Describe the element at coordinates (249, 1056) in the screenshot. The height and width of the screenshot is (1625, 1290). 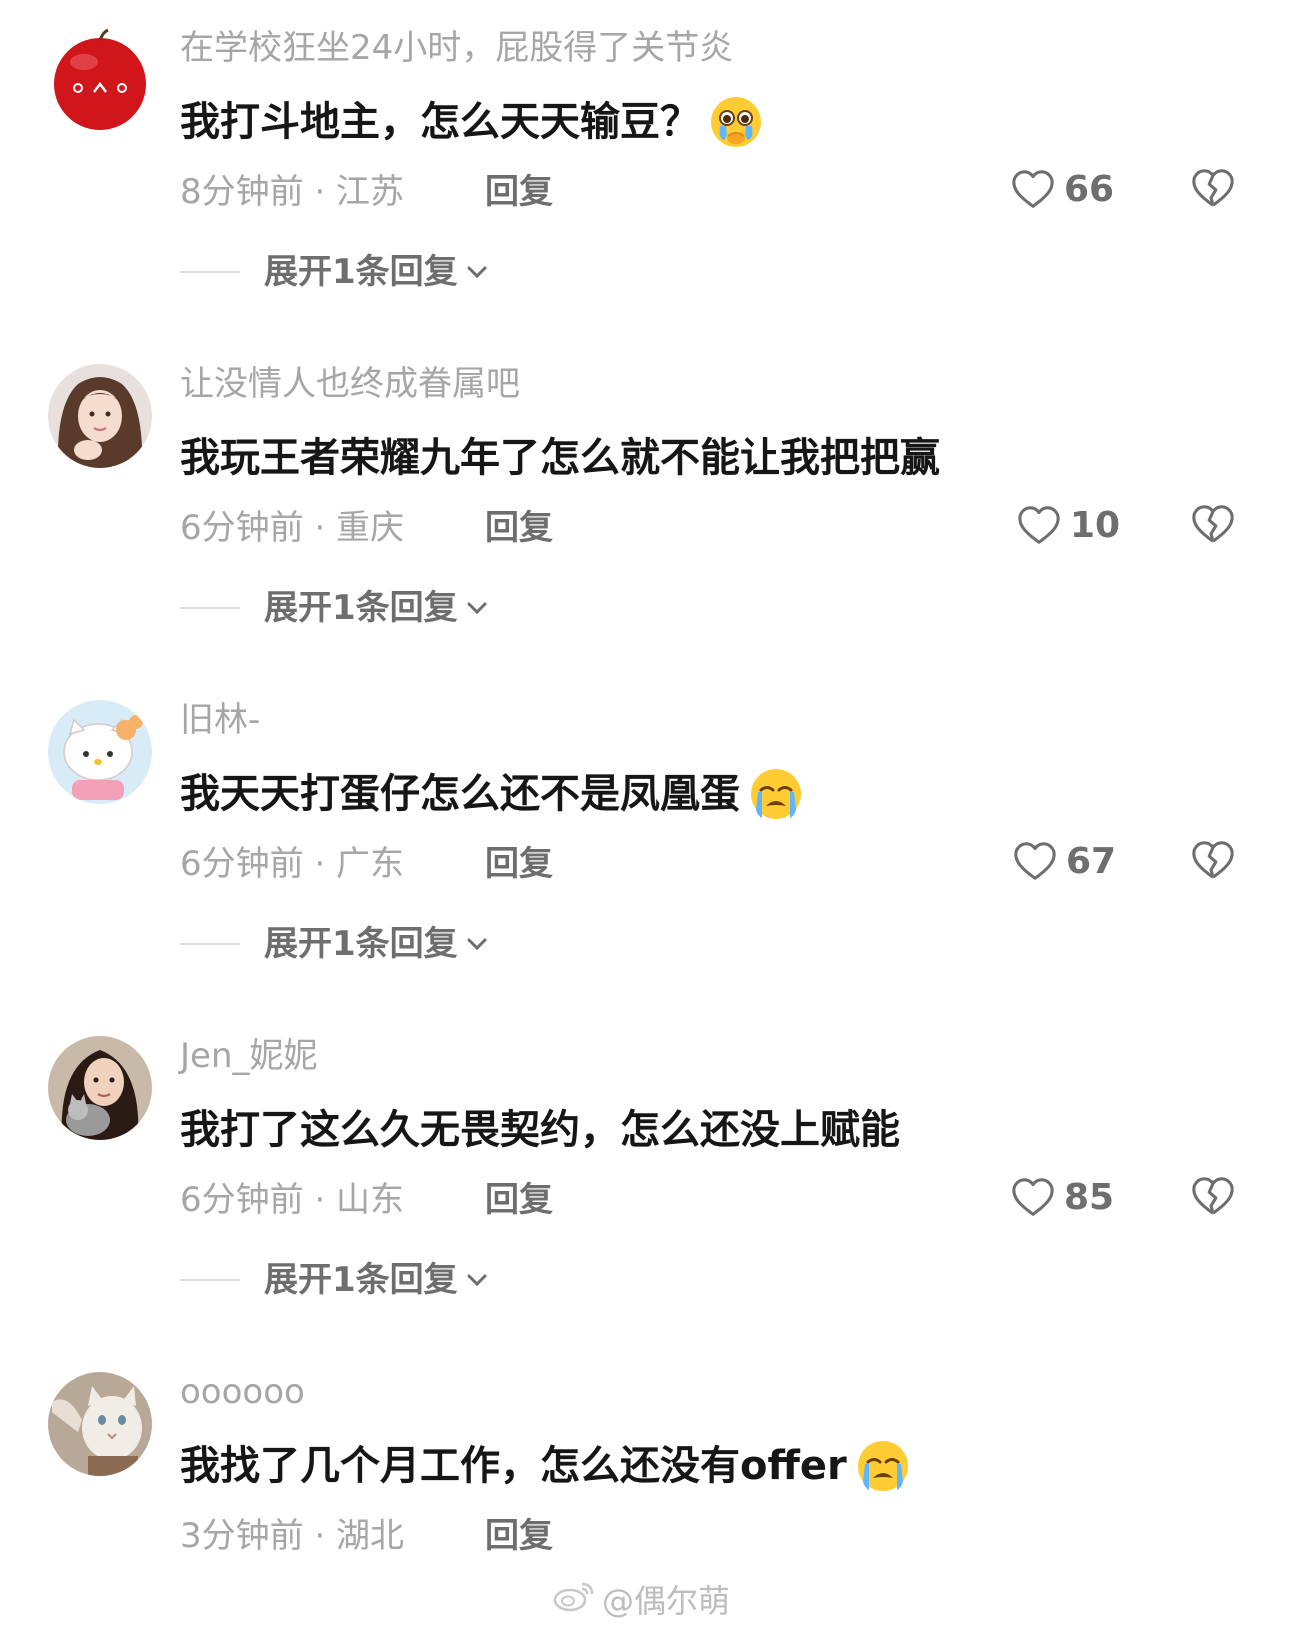
I see `comment-username: Jen_妮妮` at that location.